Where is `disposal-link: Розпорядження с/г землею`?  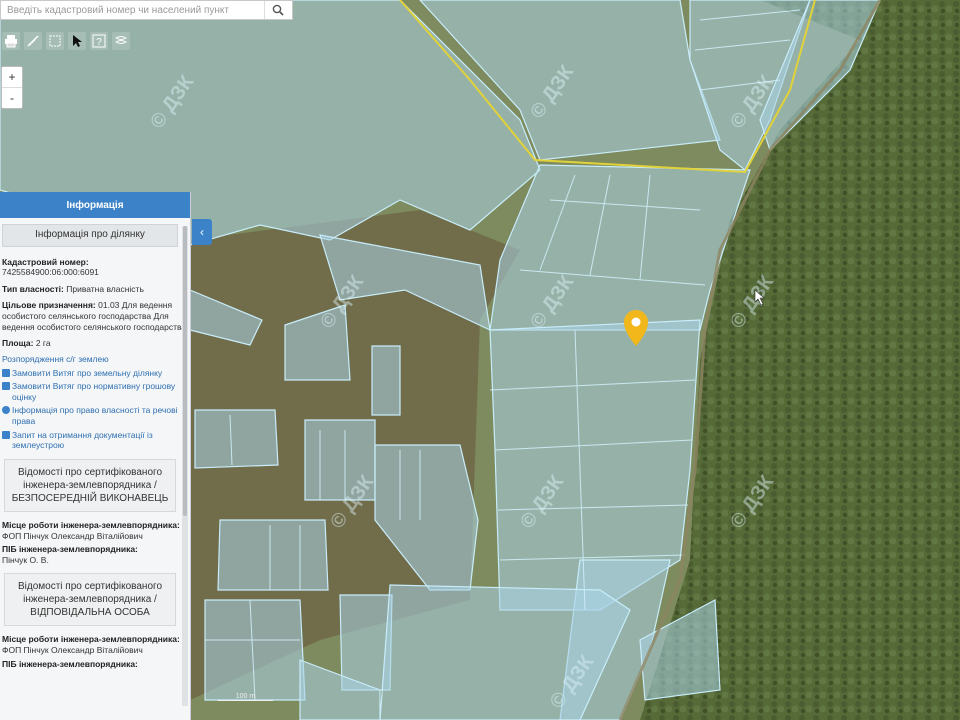 disposal-link: Розпорядження с/г землею is located at coordinates (95, 359).